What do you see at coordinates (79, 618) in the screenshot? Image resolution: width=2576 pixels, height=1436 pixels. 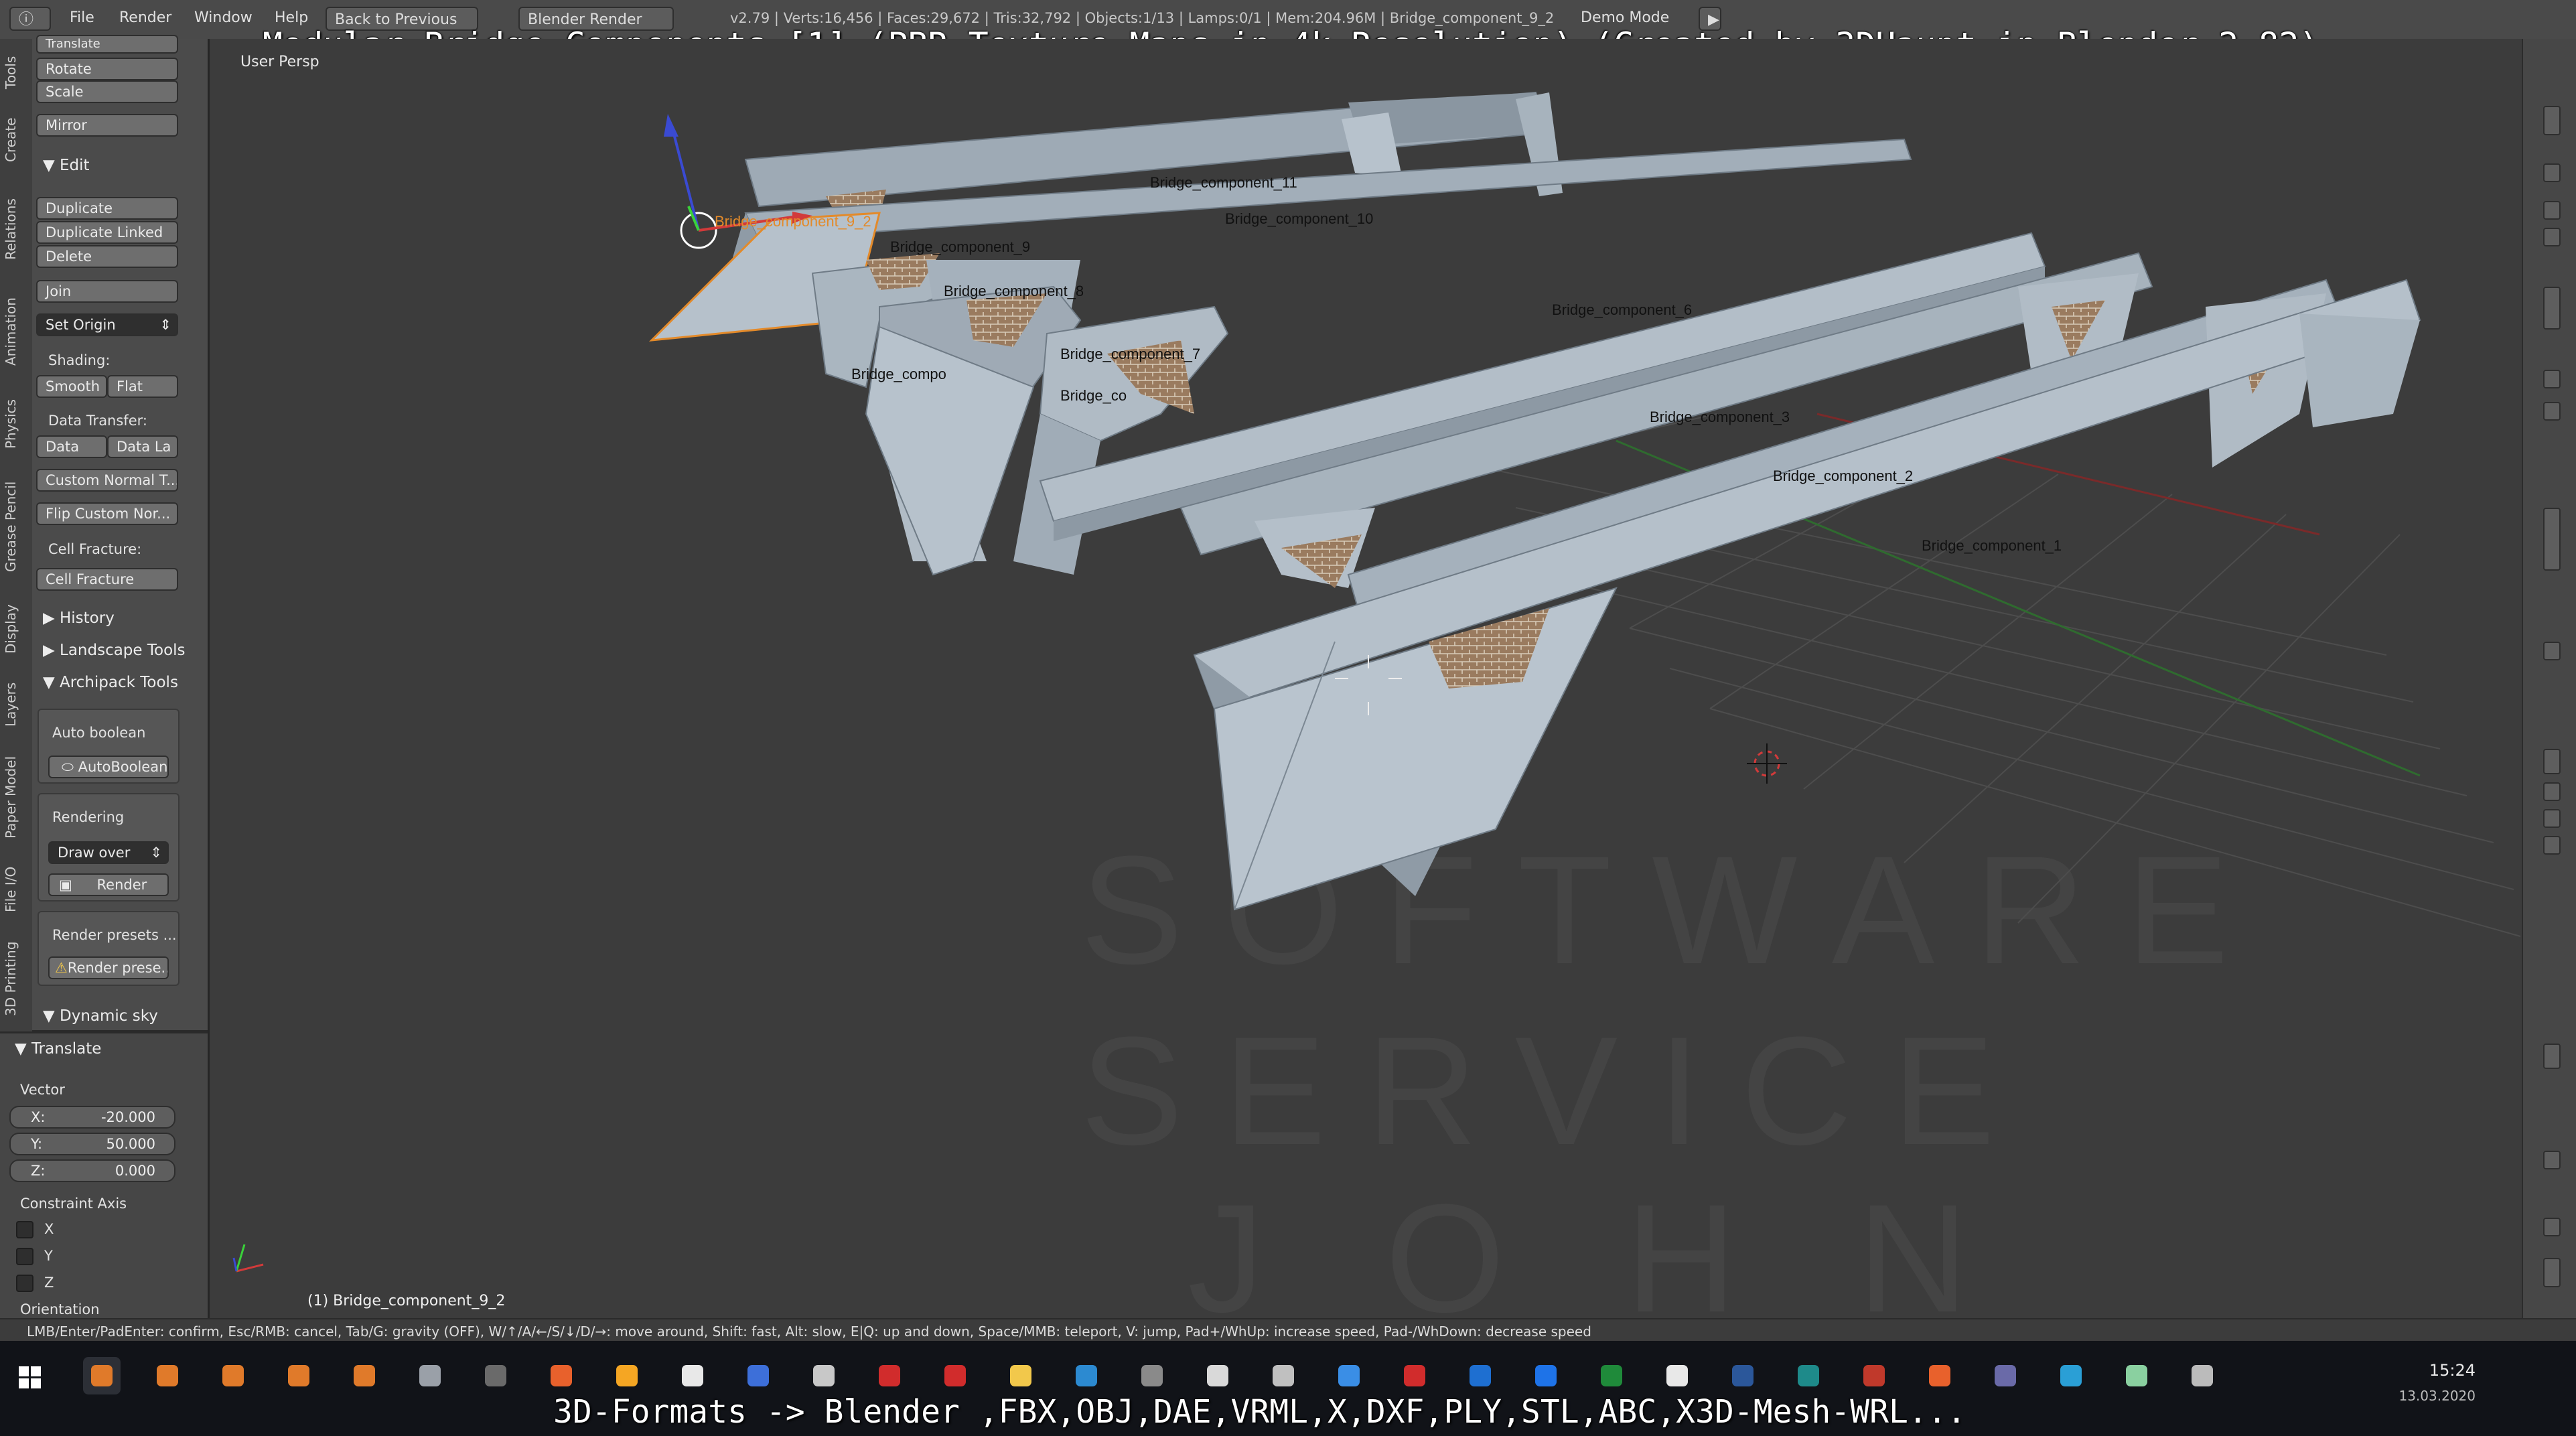 I see `history-panel-header: ▶ History` at bounding box center [79, 618].